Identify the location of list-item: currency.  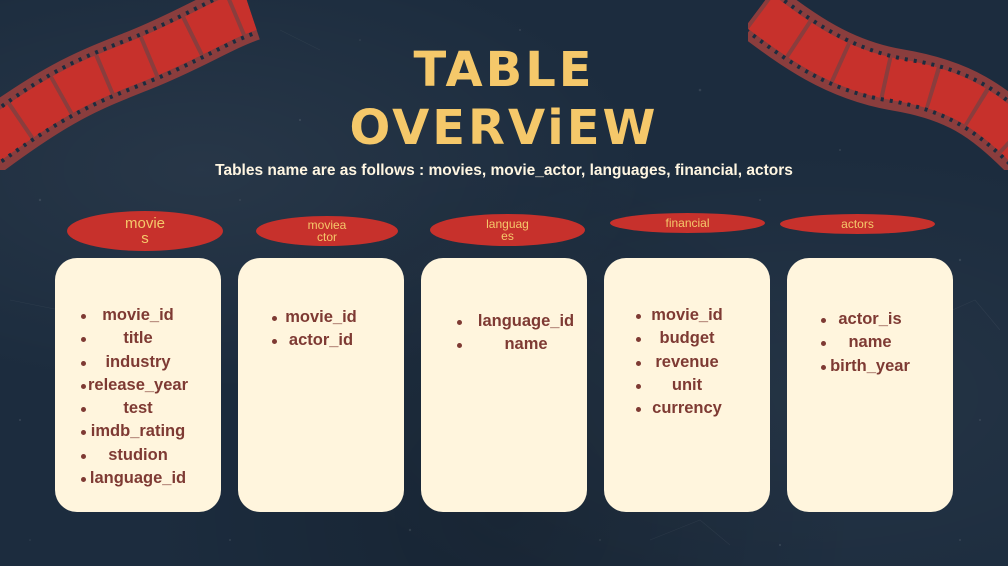
(687, 408).